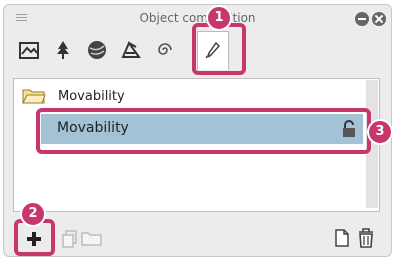  Describe the element at coordinates (70, 239) in the screenshot. I see `duplicate-icon` at that location.